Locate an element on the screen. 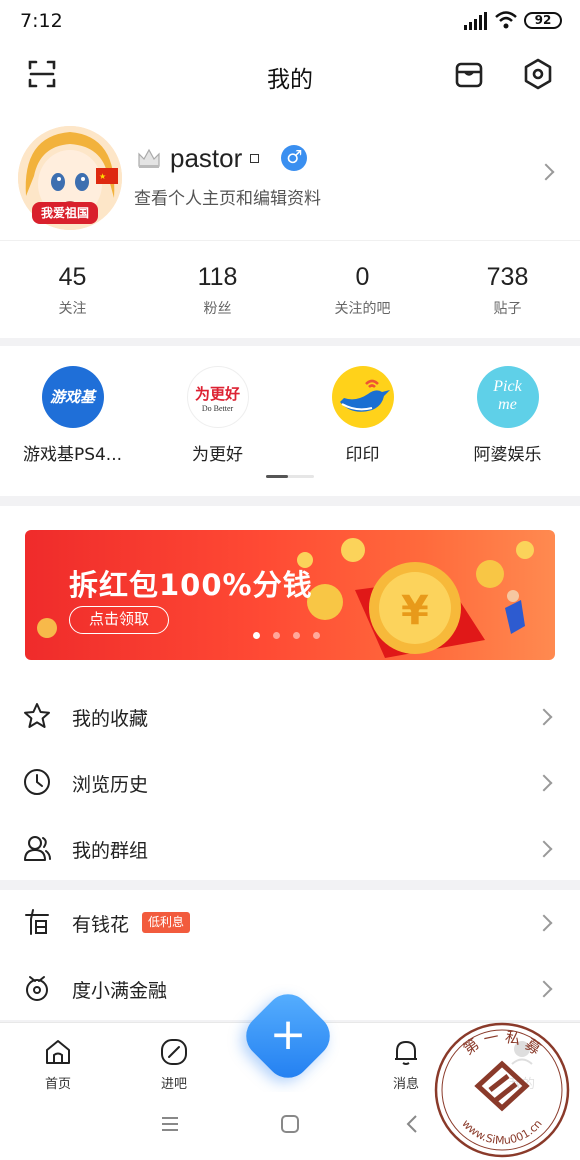  bar-item: 印印 is located at coordinates (362, 415).